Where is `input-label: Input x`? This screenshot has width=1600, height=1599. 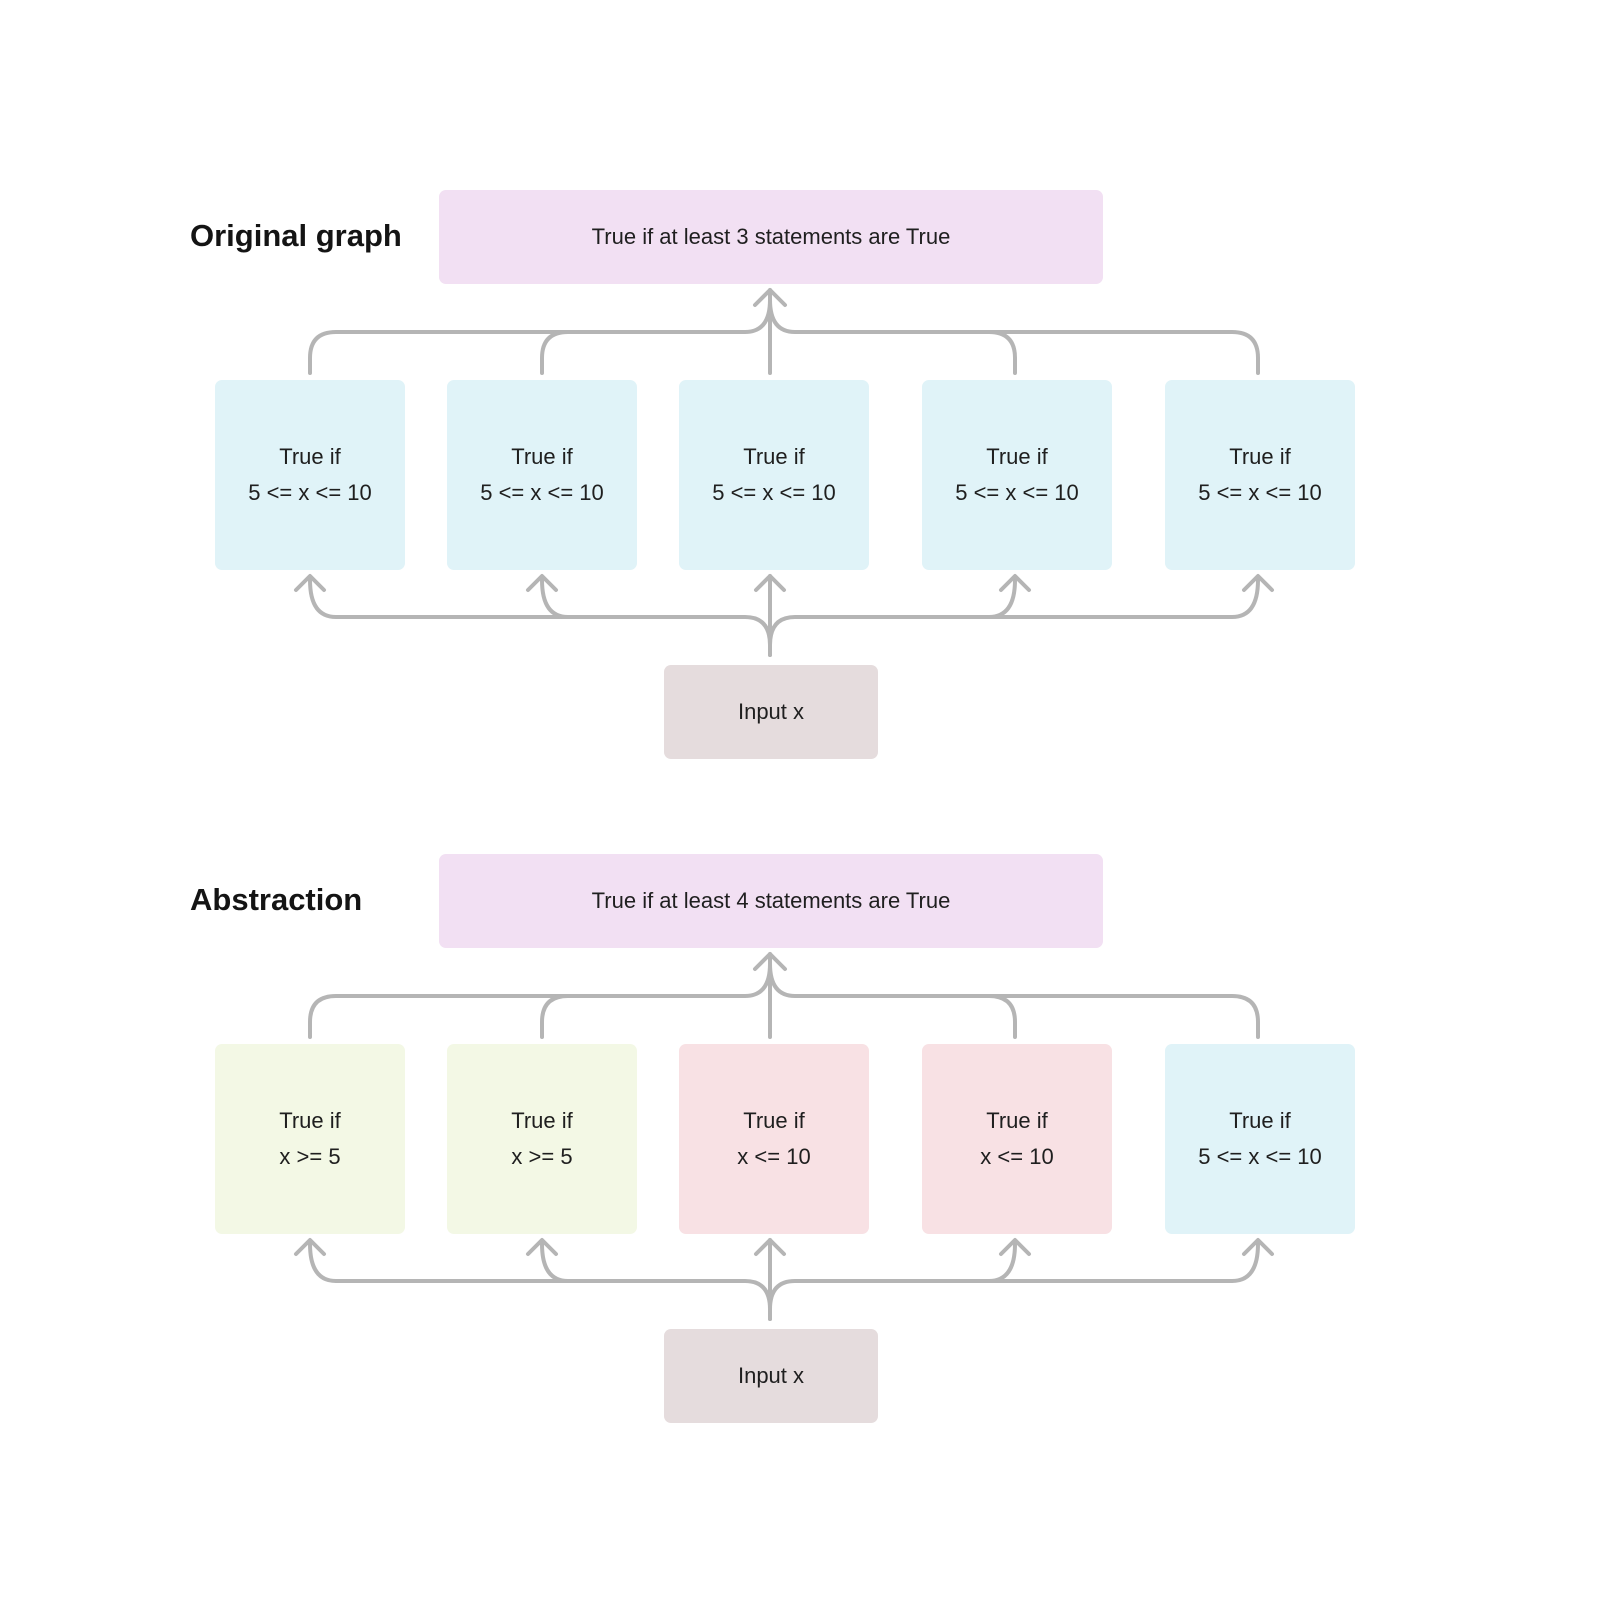 input-label: Input x is located at coordinates (771, 1375).